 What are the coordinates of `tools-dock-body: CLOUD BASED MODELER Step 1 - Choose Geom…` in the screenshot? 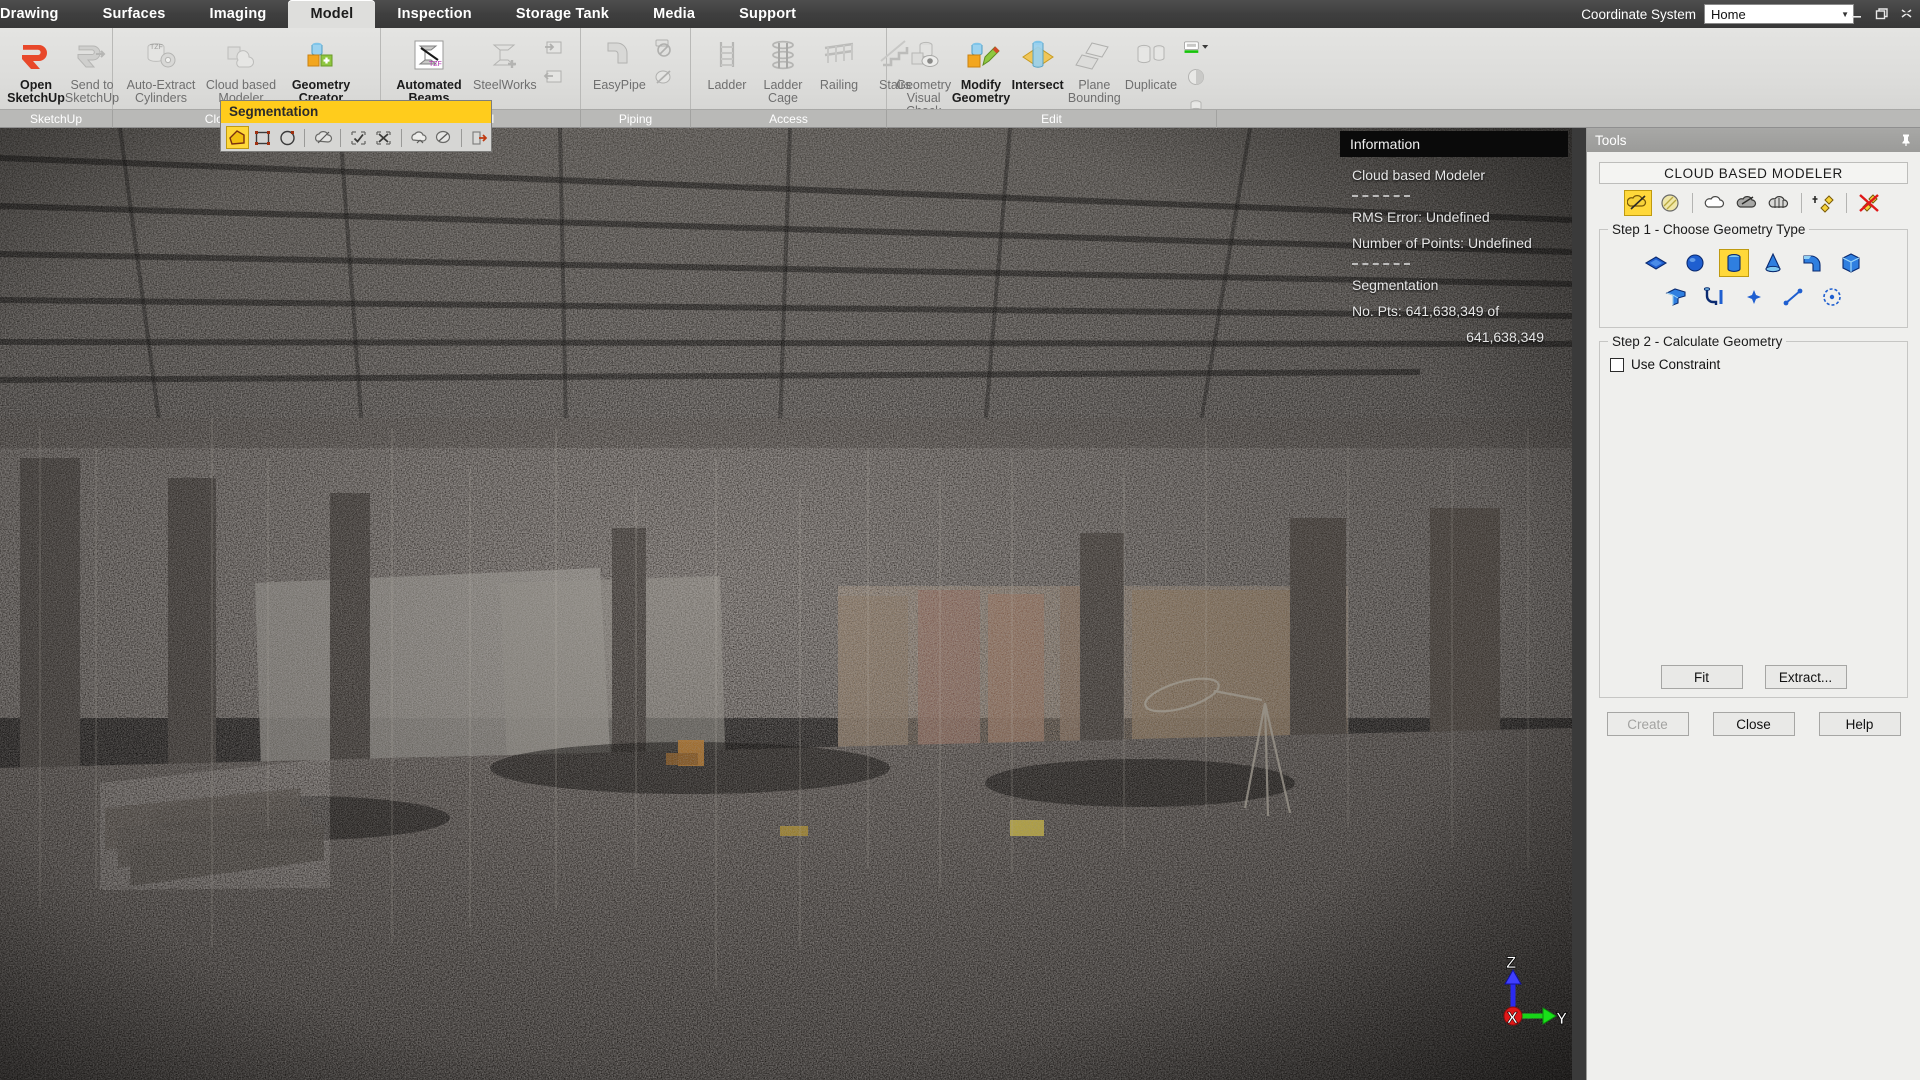 It's located at (1753, 444).